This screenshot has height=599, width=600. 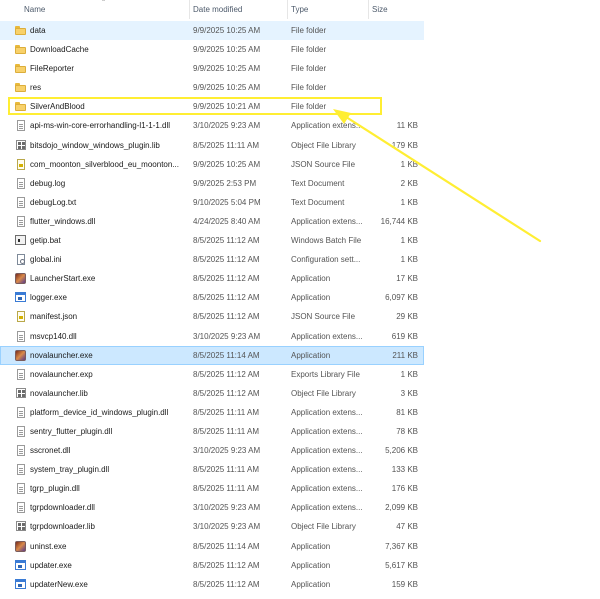 I want to click on file-row: FileReporter 9/9/2025 10:25 AM File folder, so click(x=212, y=68).